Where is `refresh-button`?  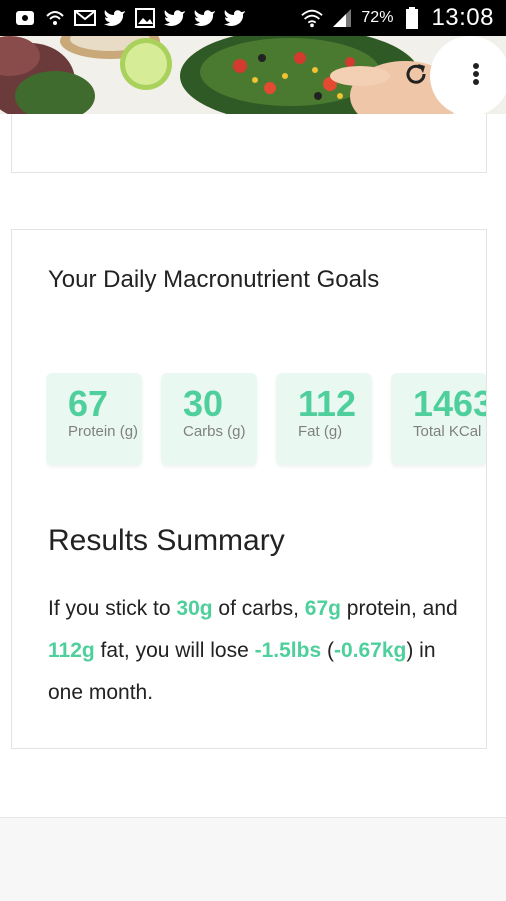
refresh-button is located at coordinates (416, 76).